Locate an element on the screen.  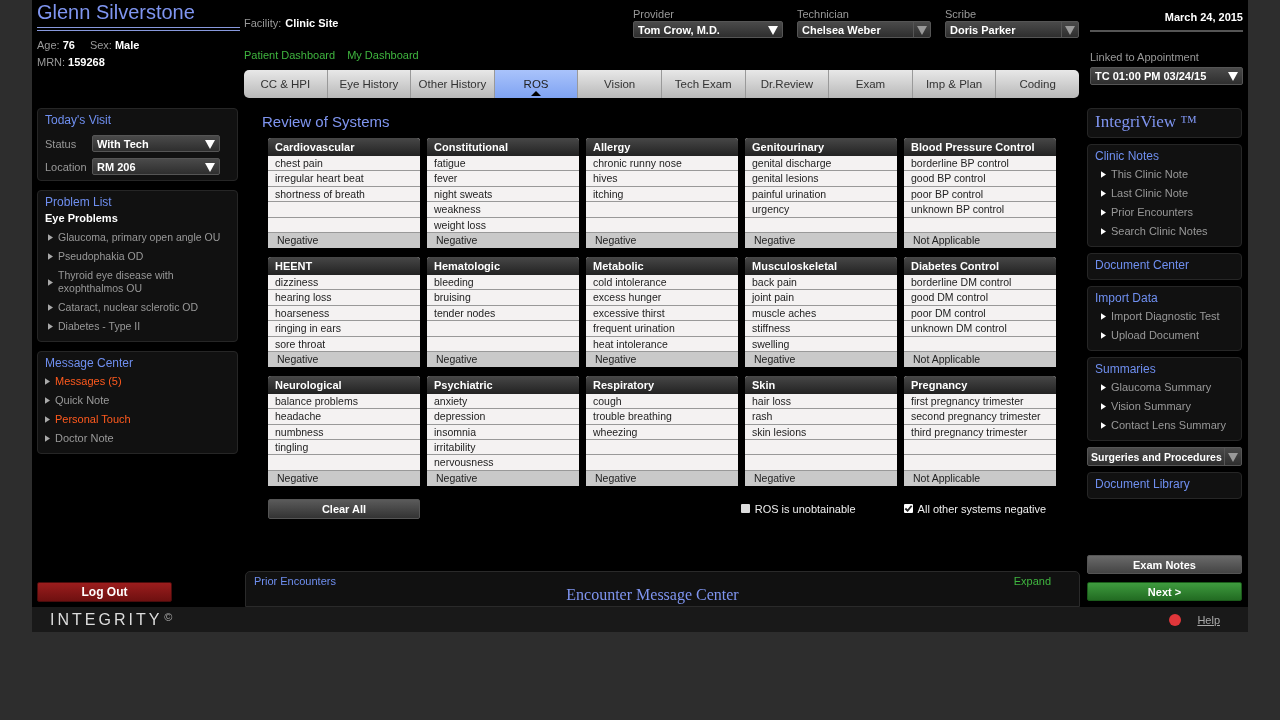
symptom-row: painful urination is located at coordinates (821, 194).